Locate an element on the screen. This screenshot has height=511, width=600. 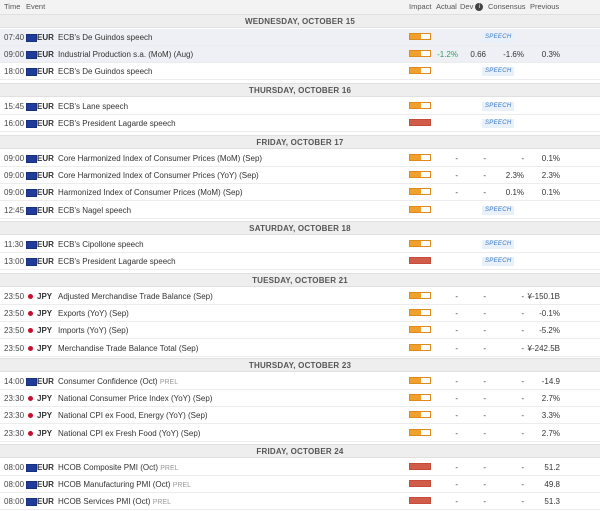
event-name: National CPI ex Fresh Food (YoY) (Sep) is located at coordinates (129, 433).